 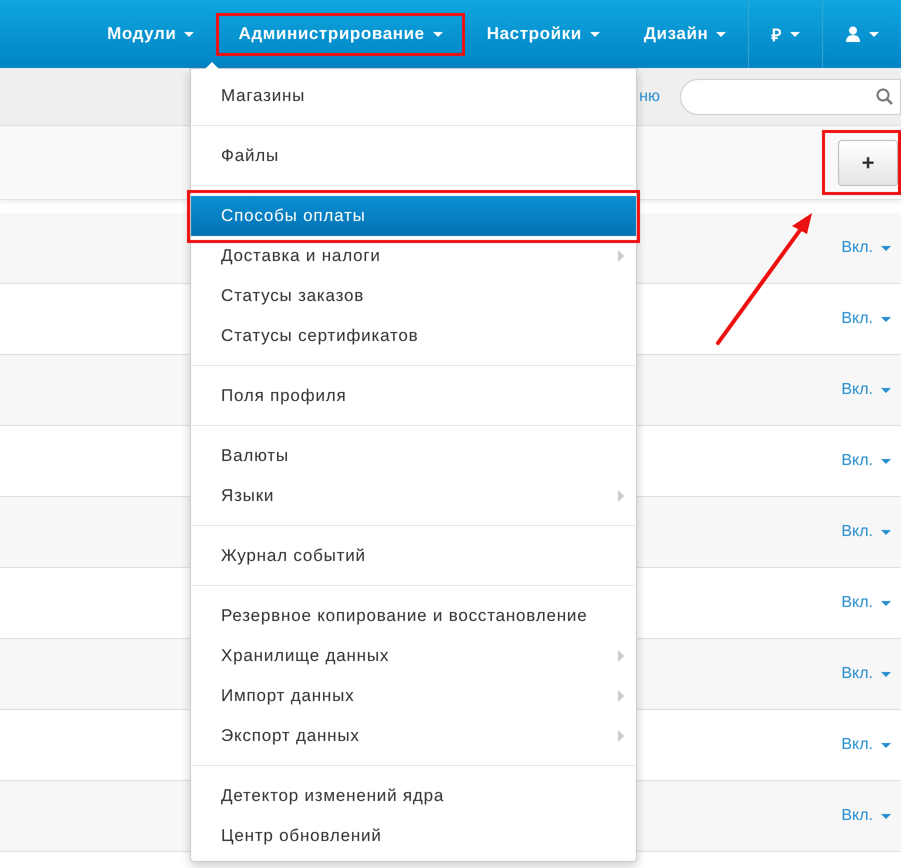 What do you see at coordinates (413, 836) in the screenshot?
I see `menu-item: Центр обновлений` at bounding box center [413, 836].